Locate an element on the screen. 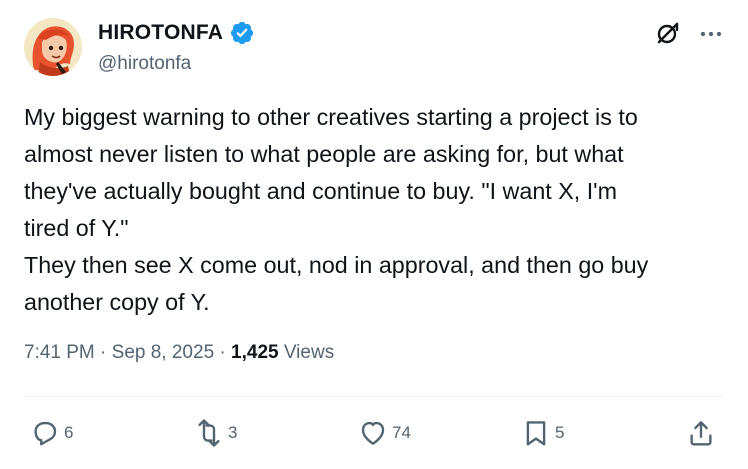  views-count: 1,425 is located at coordinates (255, 352).